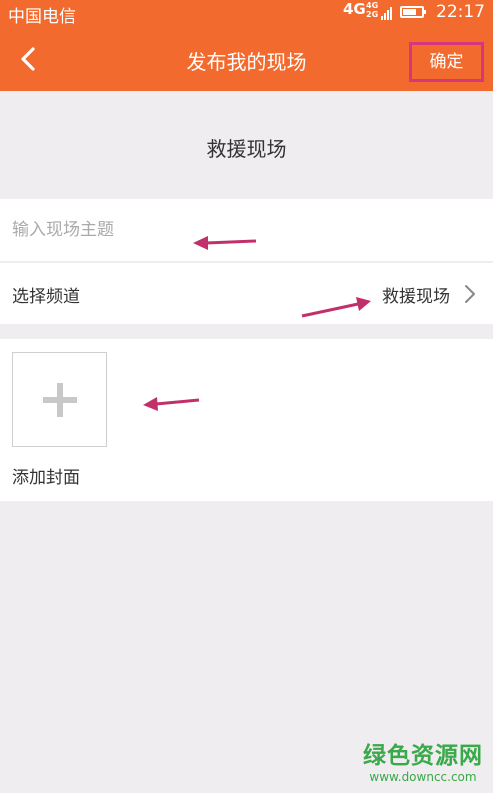 The image size is (493, 793). Describe the element at coordinates (416, 297) in the screenshot. I see `channel-value: 救援现场` at that location.